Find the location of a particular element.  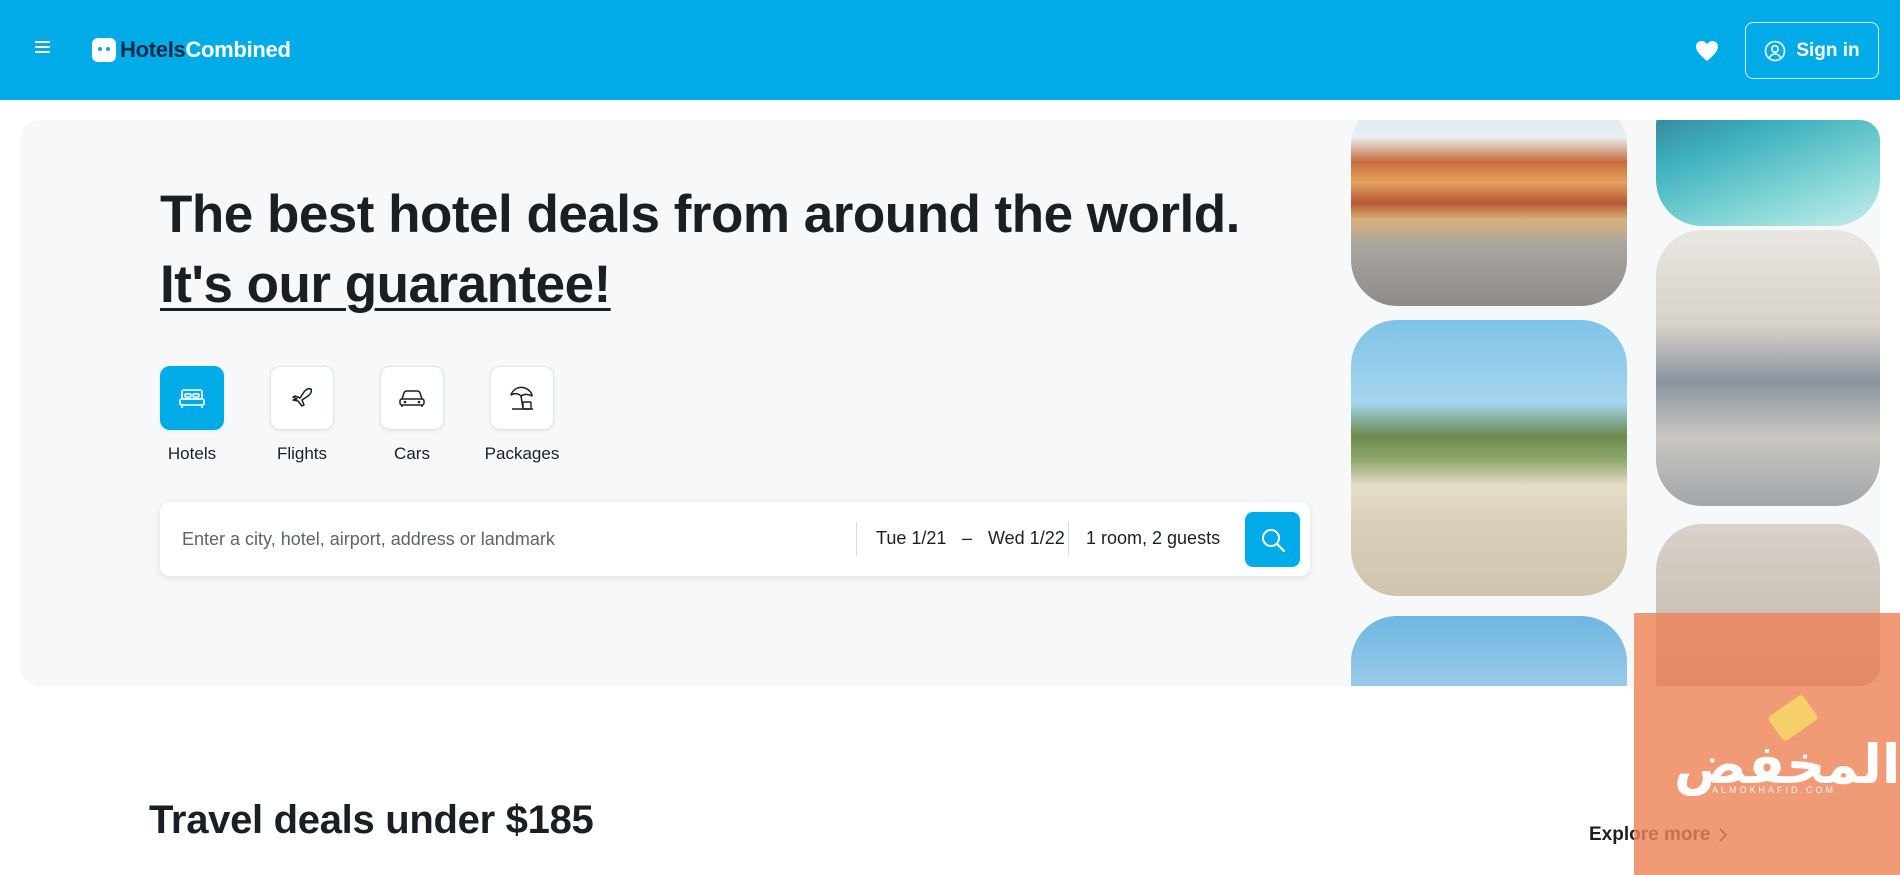

guarantee-link: It's our guarantee! is located at coordinates (385, 284).